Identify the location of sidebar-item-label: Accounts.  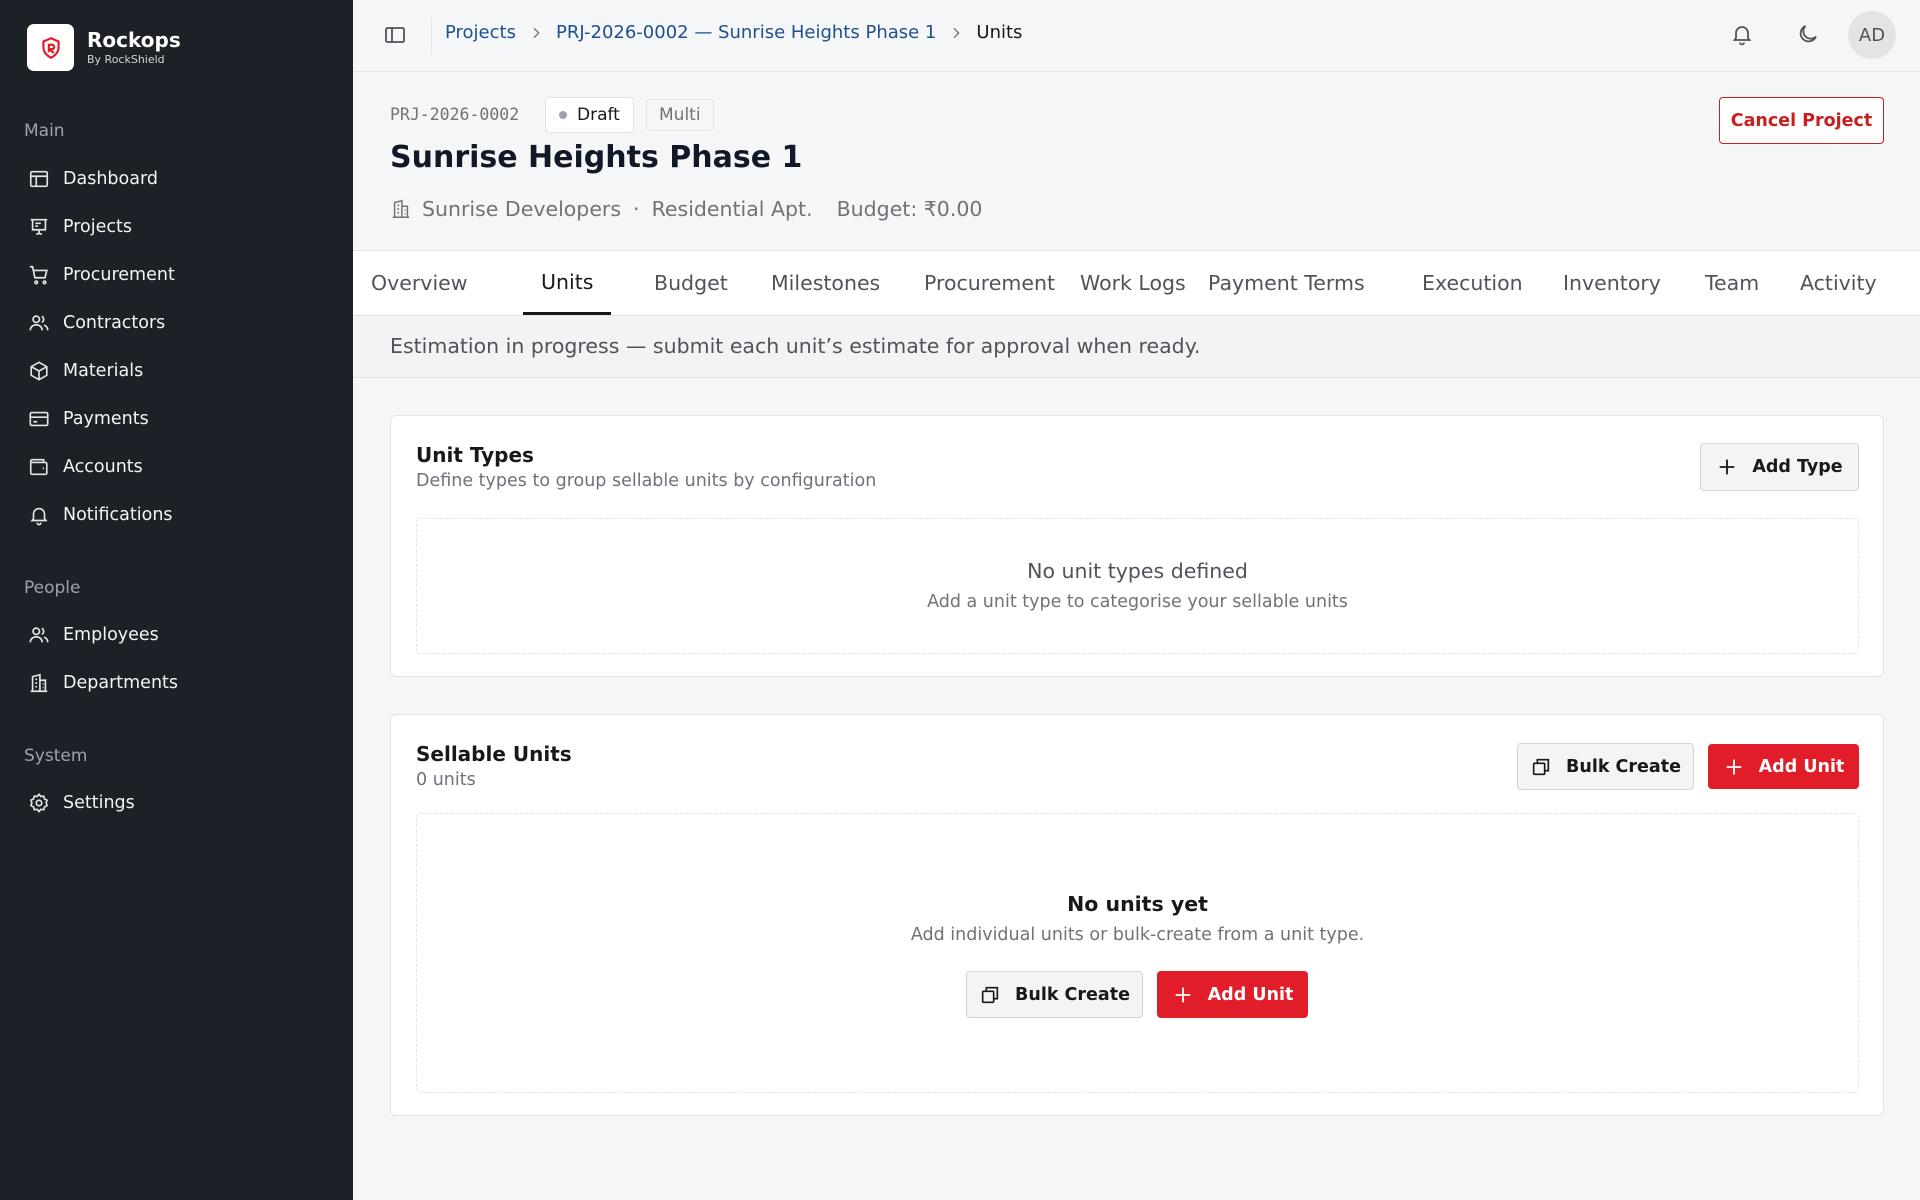
(103, 467).